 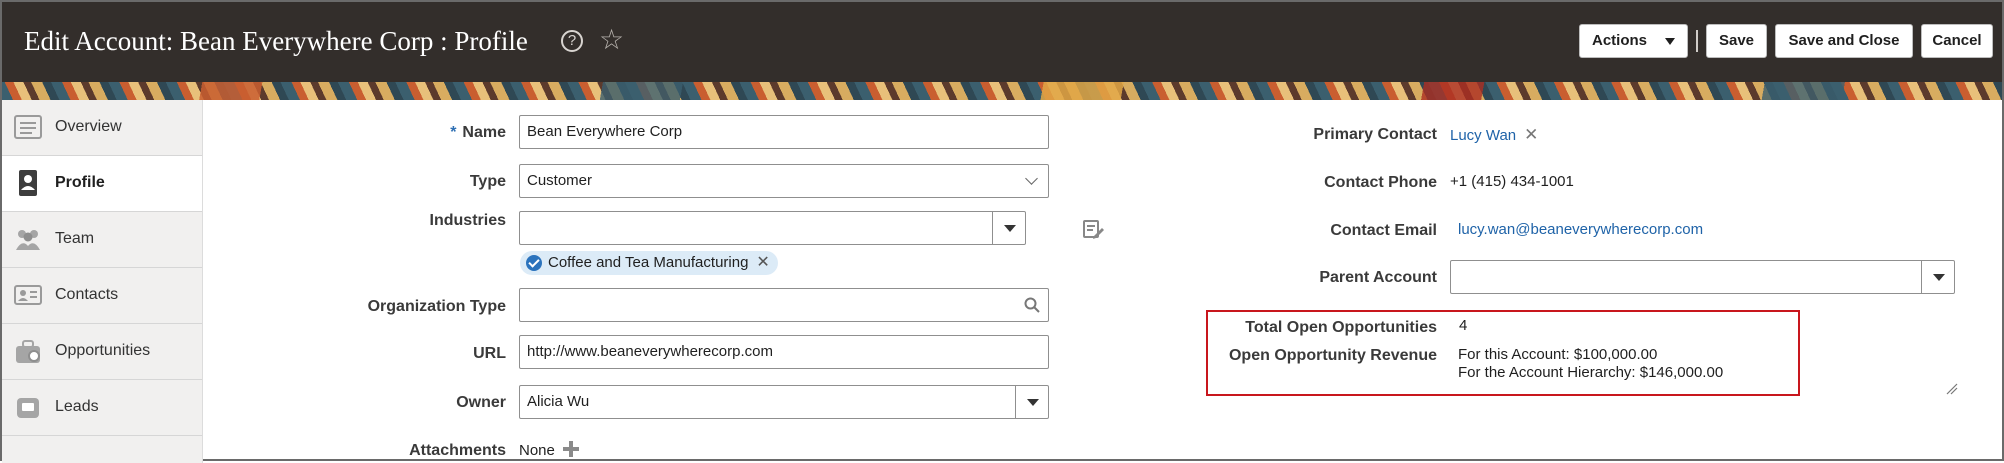 I want to click on attachments-value: None, so click(x=537, y=450).